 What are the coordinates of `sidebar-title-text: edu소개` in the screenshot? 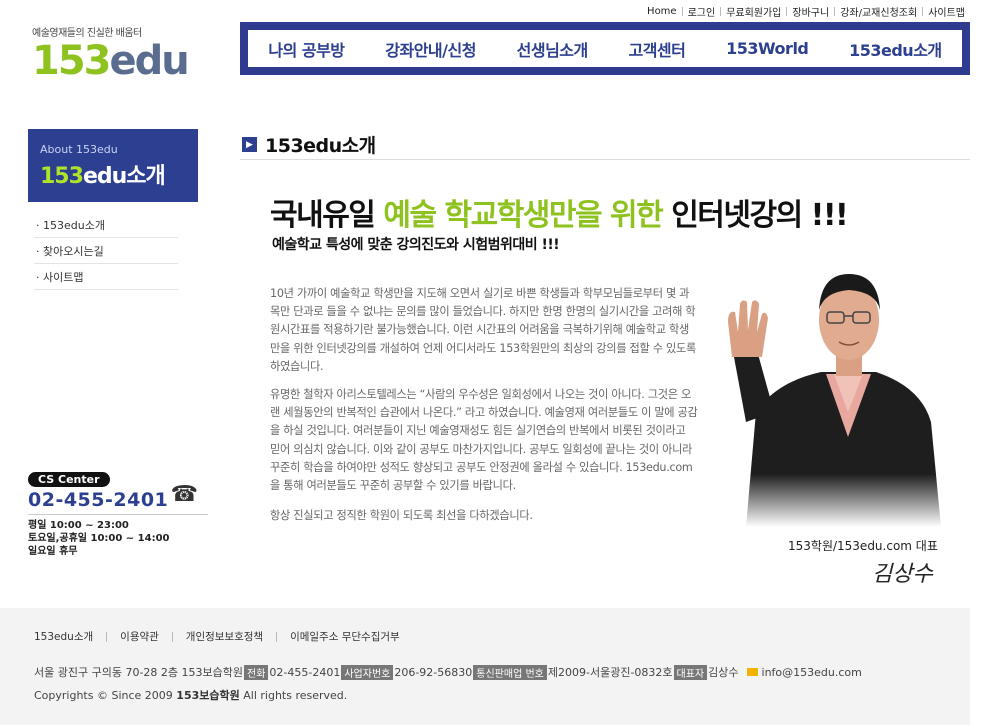 It's located at (124, 176).